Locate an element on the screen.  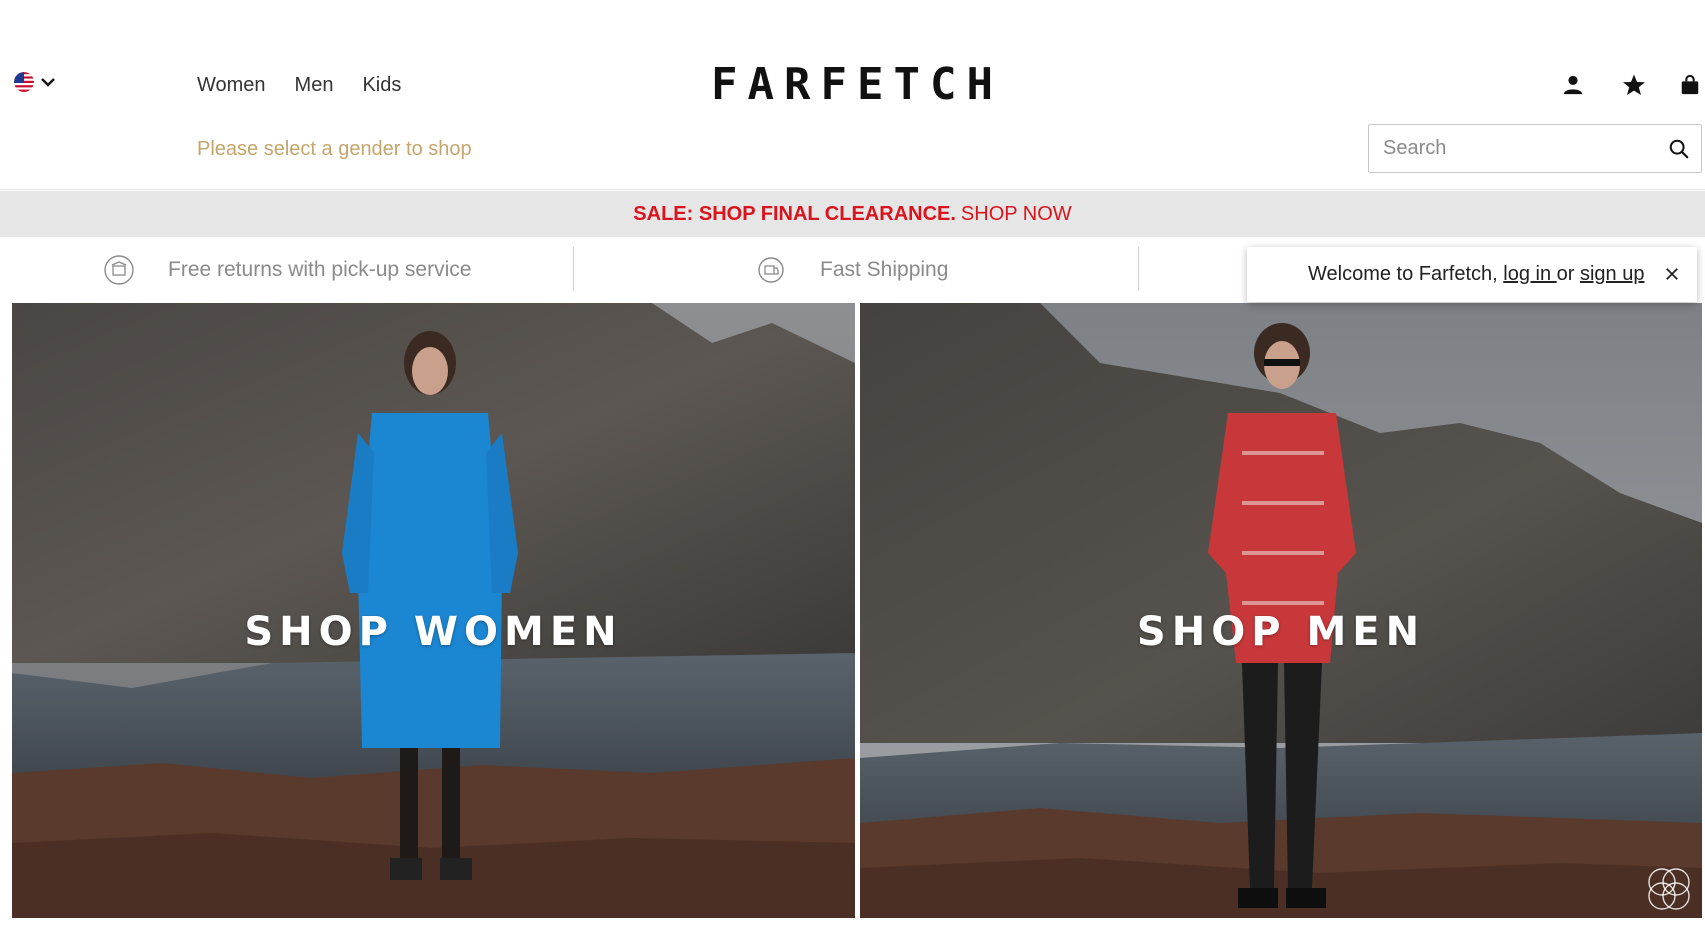
welcome-message: Welcome to Farfetch, log in or sign up is located at coordinates (1476, 274).